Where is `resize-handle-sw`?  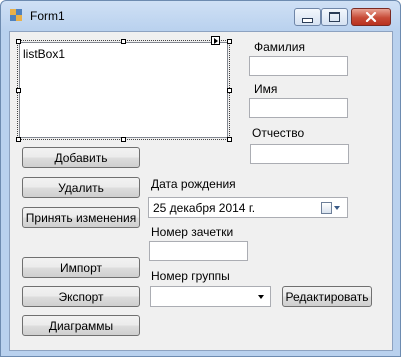 resize-handle-sw is located at coordinates (18, 139).